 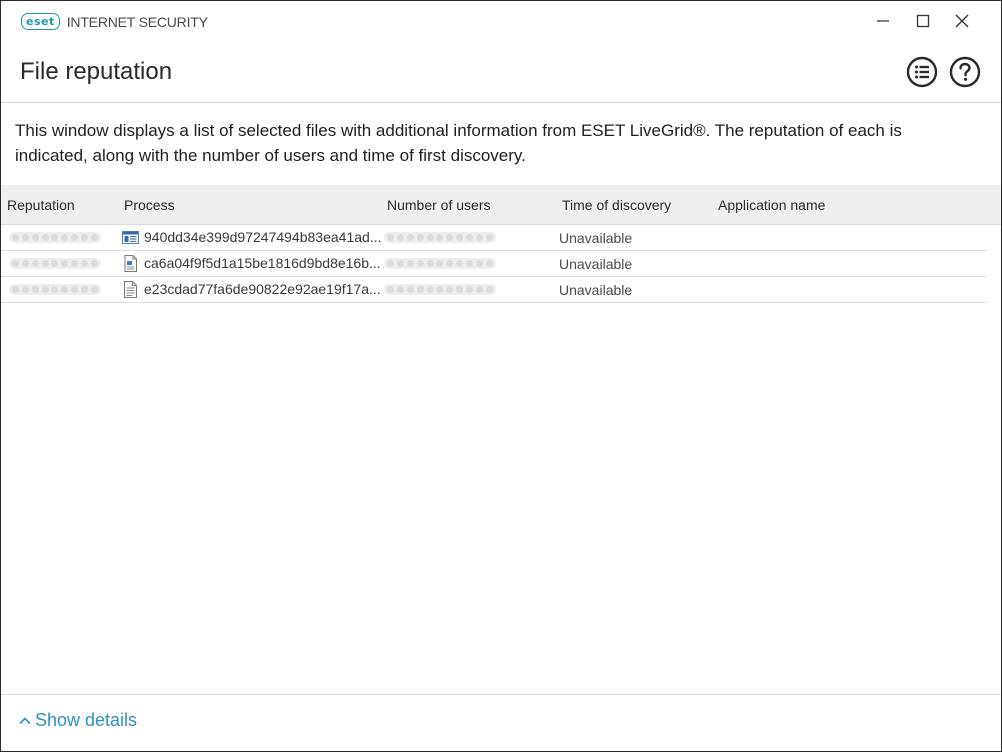 What do you see at coordinates (86, 720) in the screenshot?
I see `show-details-label: Show details` at bounding box center [86, 720].